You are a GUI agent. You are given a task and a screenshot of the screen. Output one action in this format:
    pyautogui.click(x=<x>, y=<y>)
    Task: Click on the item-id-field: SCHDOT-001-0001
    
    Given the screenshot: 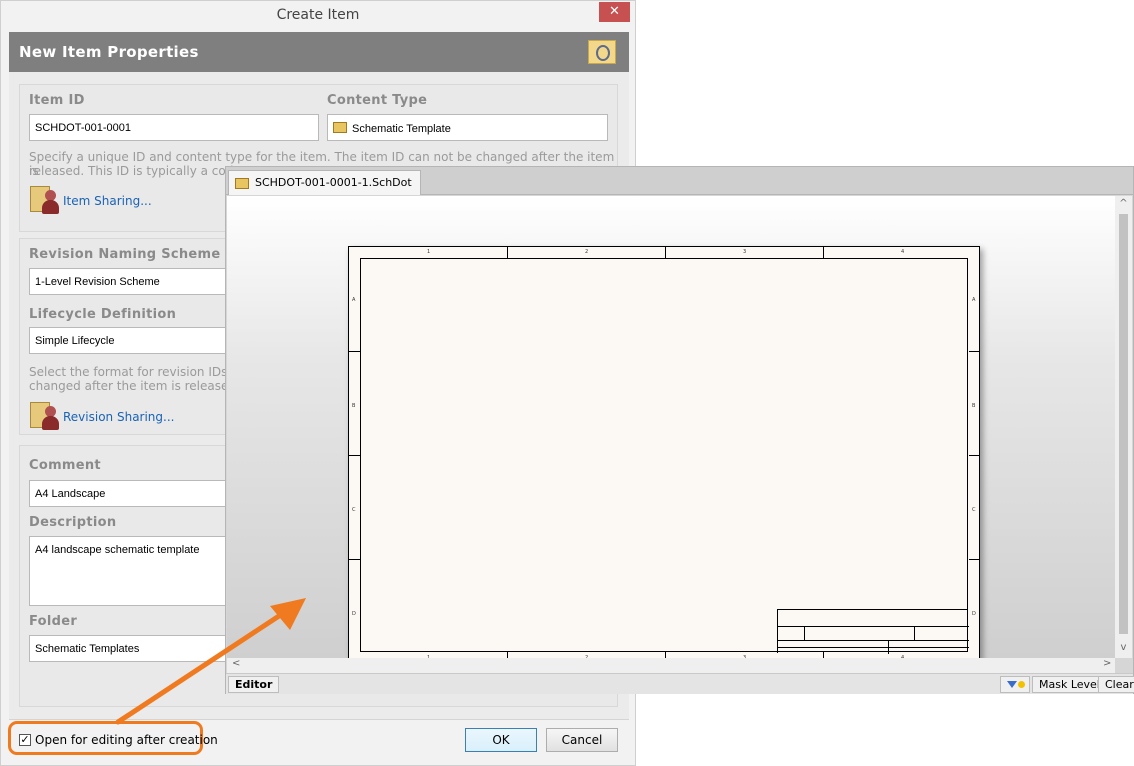 What is the action you would take?
    pyautogui.click(x=174, y=127)
    